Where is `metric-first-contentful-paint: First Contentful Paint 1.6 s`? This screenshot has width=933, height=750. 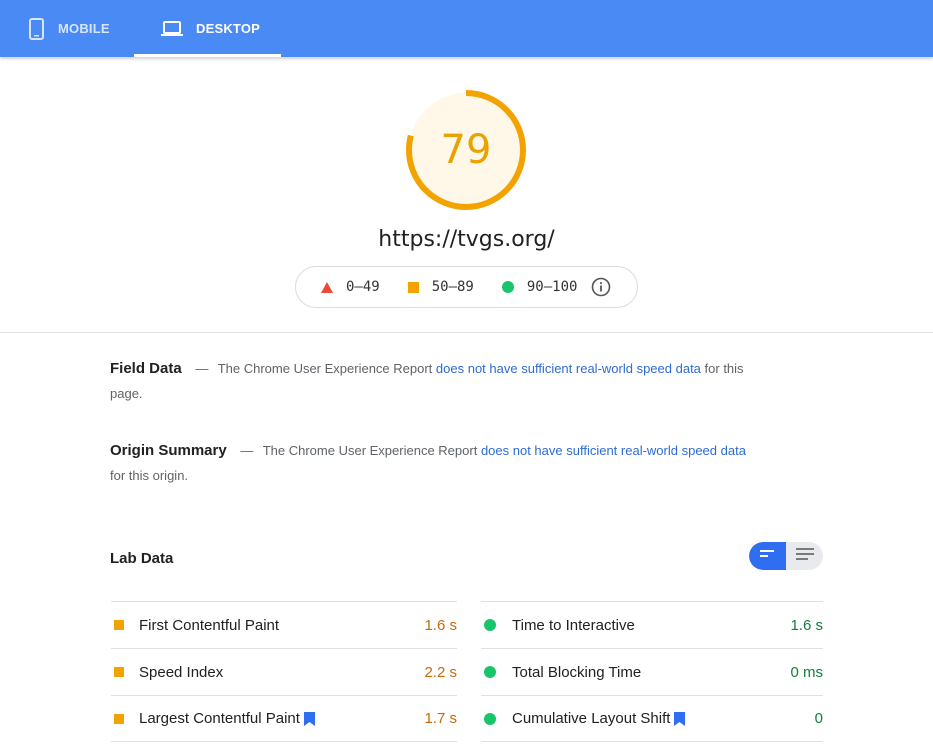
metric-first-contentful-paint: First Contentful Paint 1.6 s is located at coordinates (284, 624).